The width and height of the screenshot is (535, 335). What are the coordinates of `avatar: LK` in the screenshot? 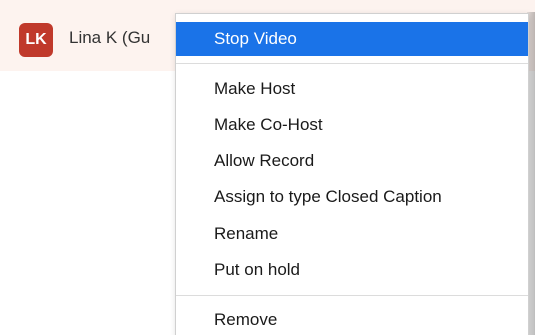 It's located at (36, 40).